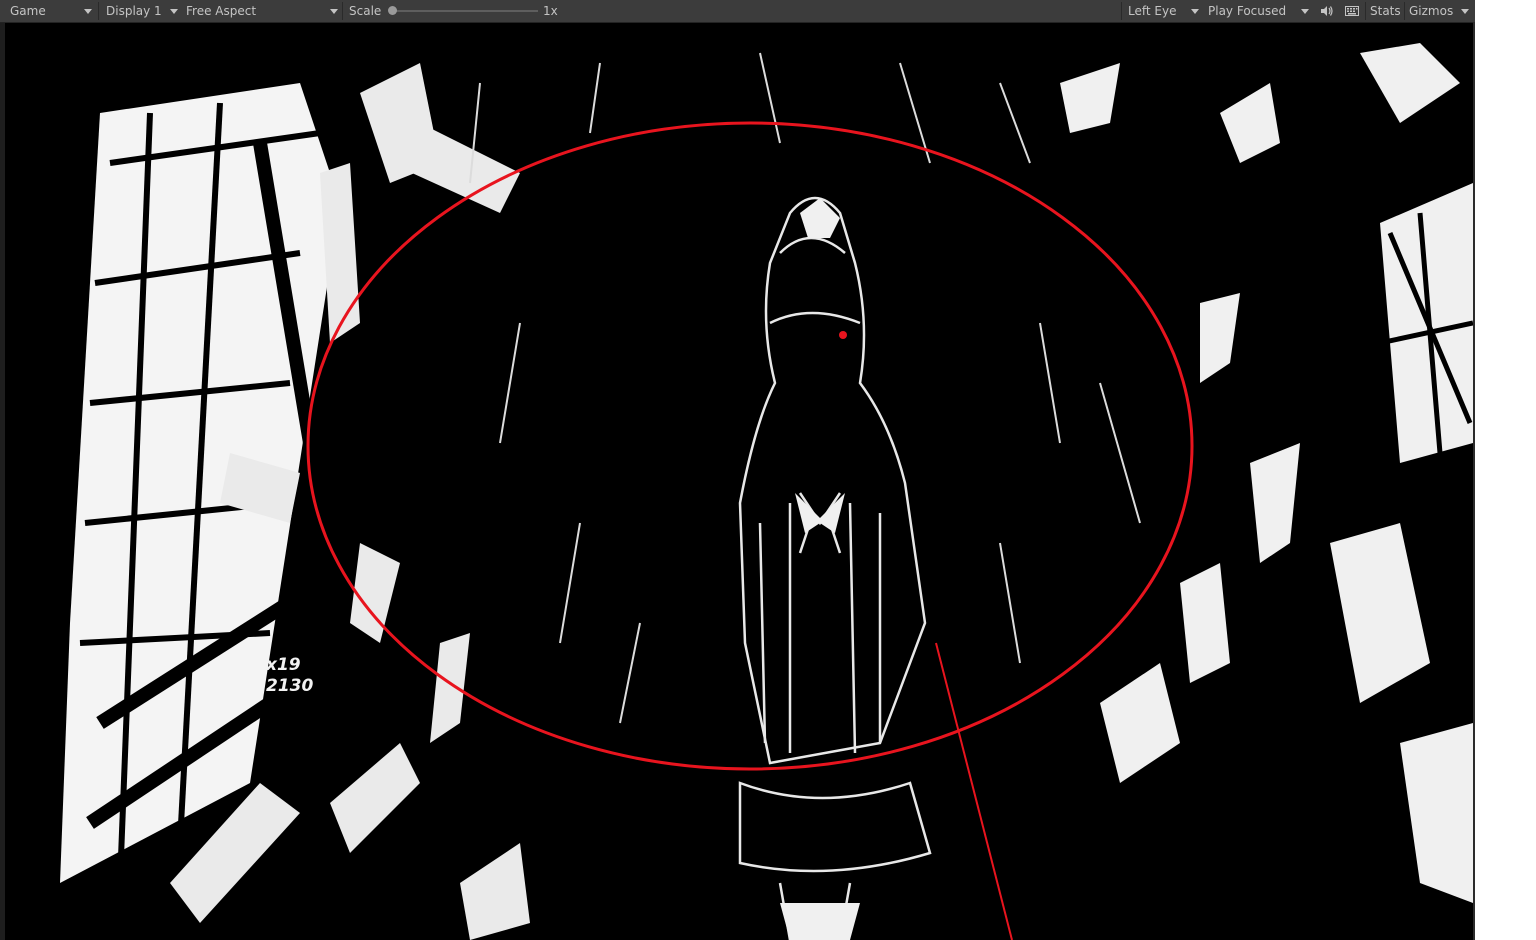 The image size is (1536, 940). I want to click on figure-eye, so click(843, 335).